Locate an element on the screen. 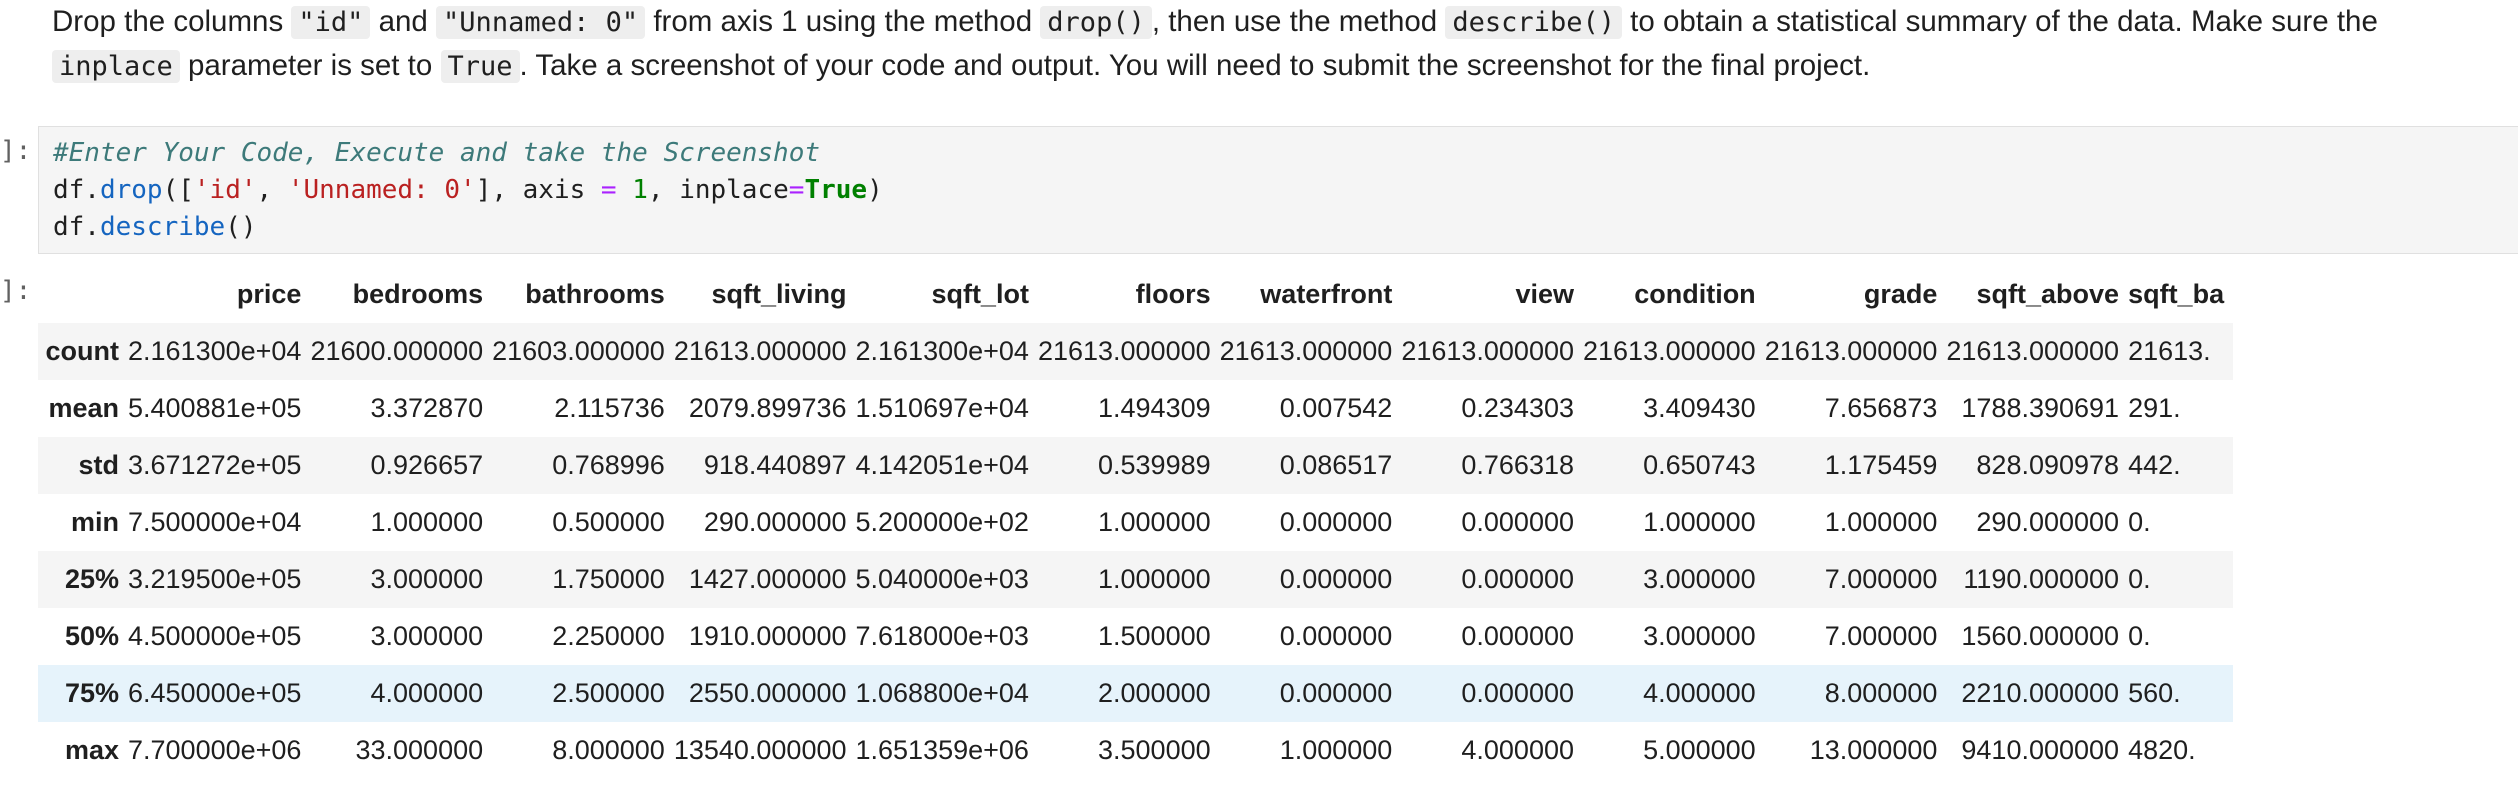 The width and height of the screenshot is (2518, 786). table-cell: 5.400881e+05 is located at coordinates (215, 408).